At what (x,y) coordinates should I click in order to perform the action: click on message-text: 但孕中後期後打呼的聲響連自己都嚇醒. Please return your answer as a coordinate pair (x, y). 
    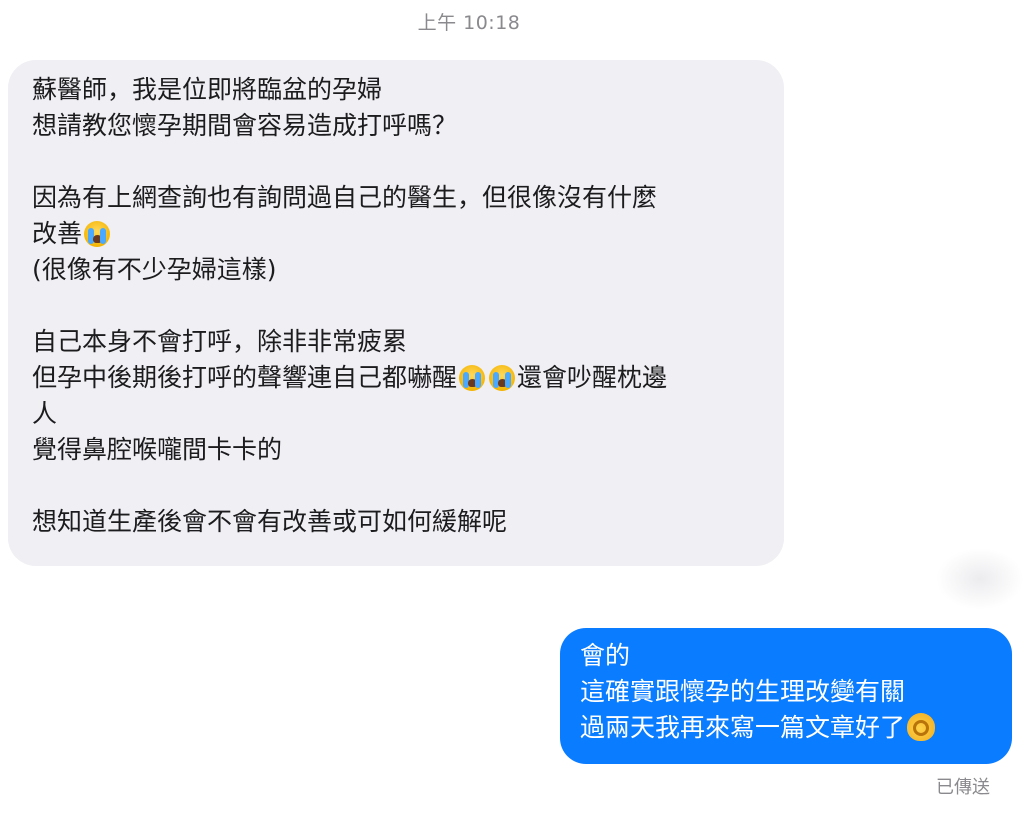
    Looking at the image, I should click on (245, 377).